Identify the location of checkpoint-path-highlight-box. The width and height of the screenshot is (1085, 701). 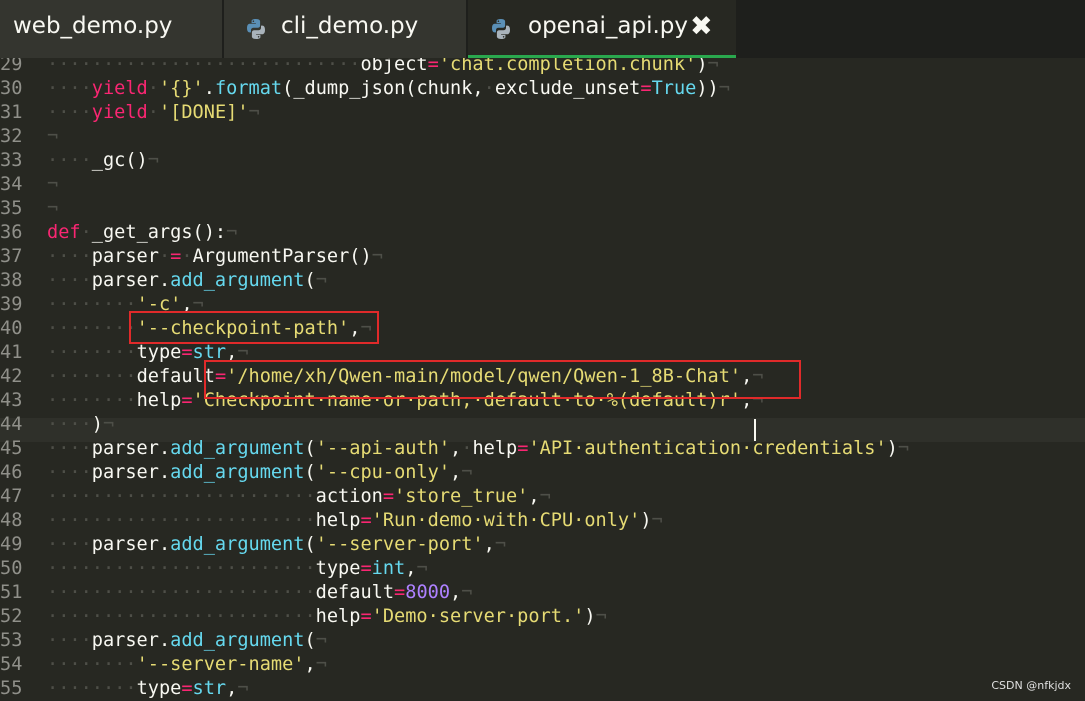
(254, 327).